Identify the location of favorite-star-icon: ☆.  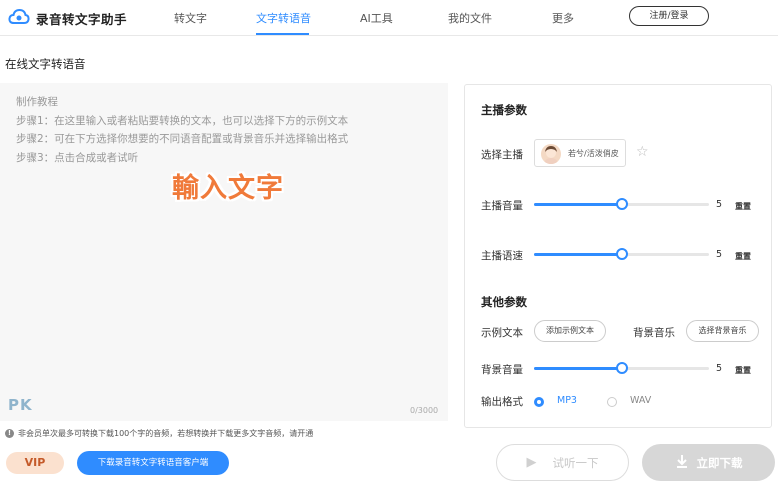
(642, 152).